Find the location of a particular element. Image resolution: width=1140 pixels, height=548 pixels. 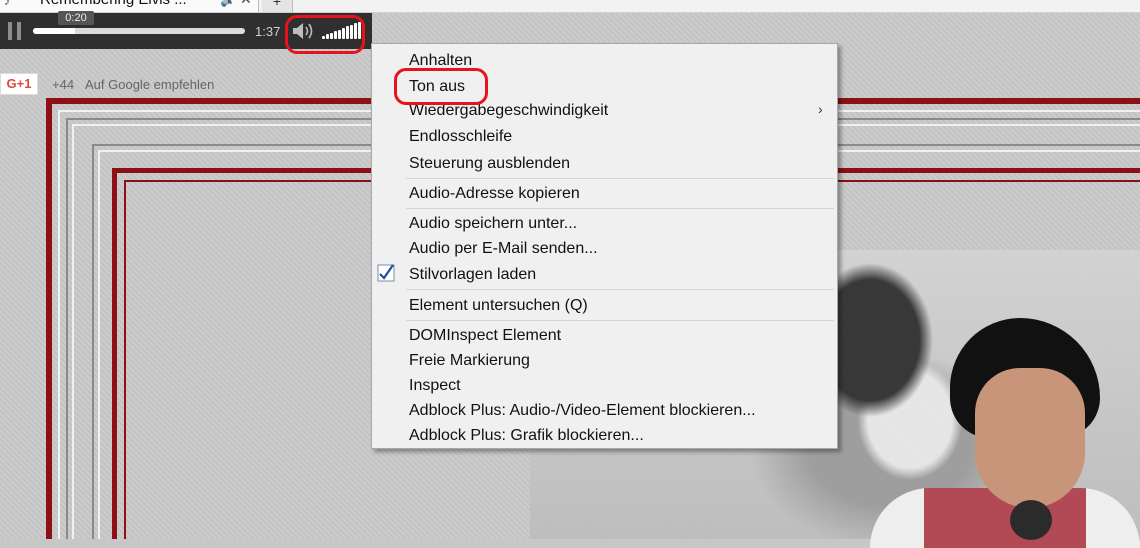

google-plus-button: G+1 is located at coordinates (19, 84).